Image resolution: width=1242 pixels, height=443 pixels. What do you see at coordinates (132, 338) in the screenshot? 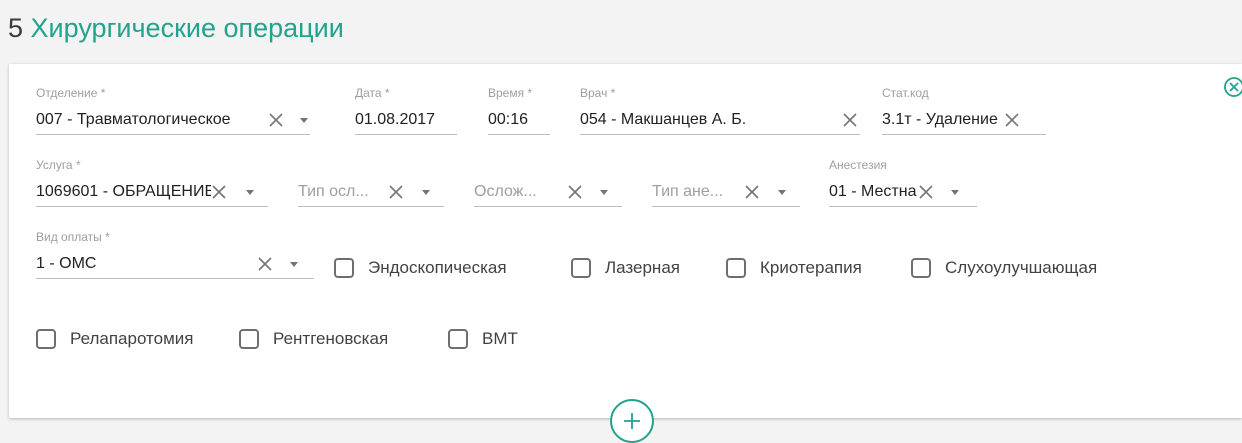
I see `checkbox-label: Релапаротомия` at bounding box center [132, 338].